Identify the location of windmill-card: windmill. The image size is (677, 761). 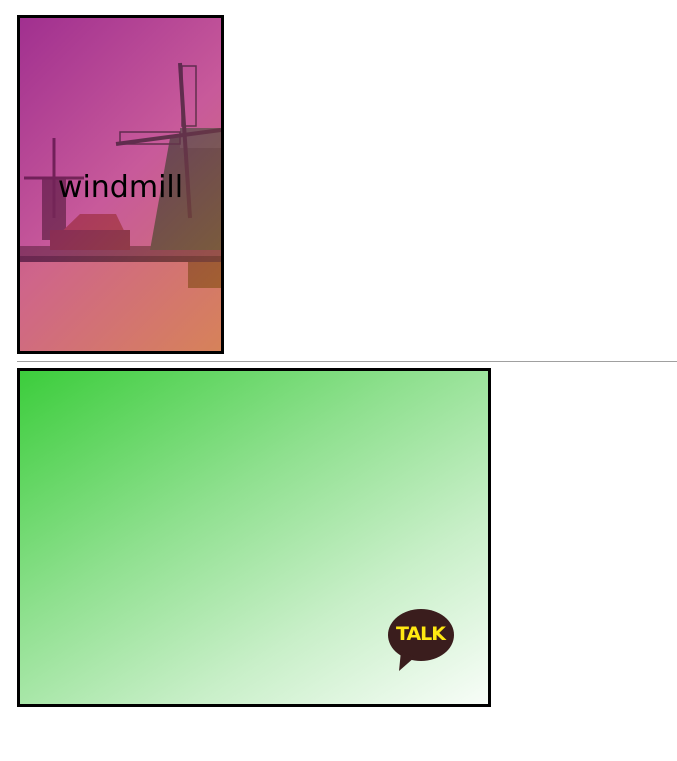
(120, 184).